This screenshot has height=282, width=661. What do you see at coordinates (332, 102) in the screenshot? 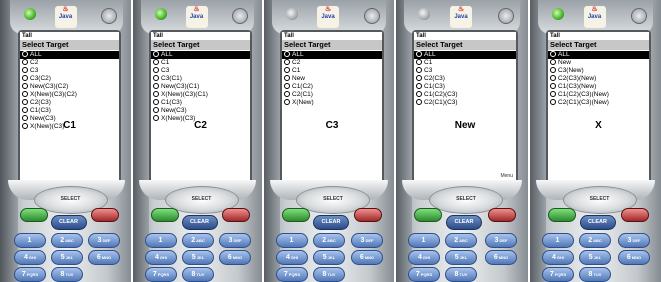
I see `target-option: X(New)` at bounding box center [332, 102].